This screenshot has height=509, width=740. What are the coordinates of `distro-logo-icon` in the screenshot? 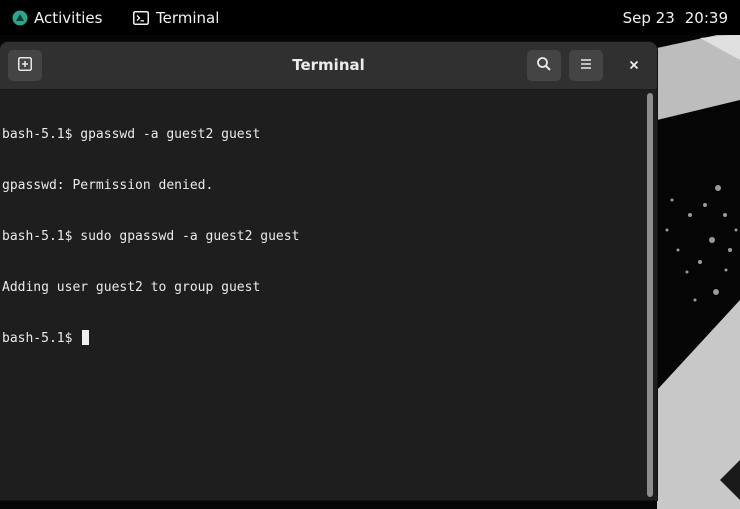 It's located at (20, 18).